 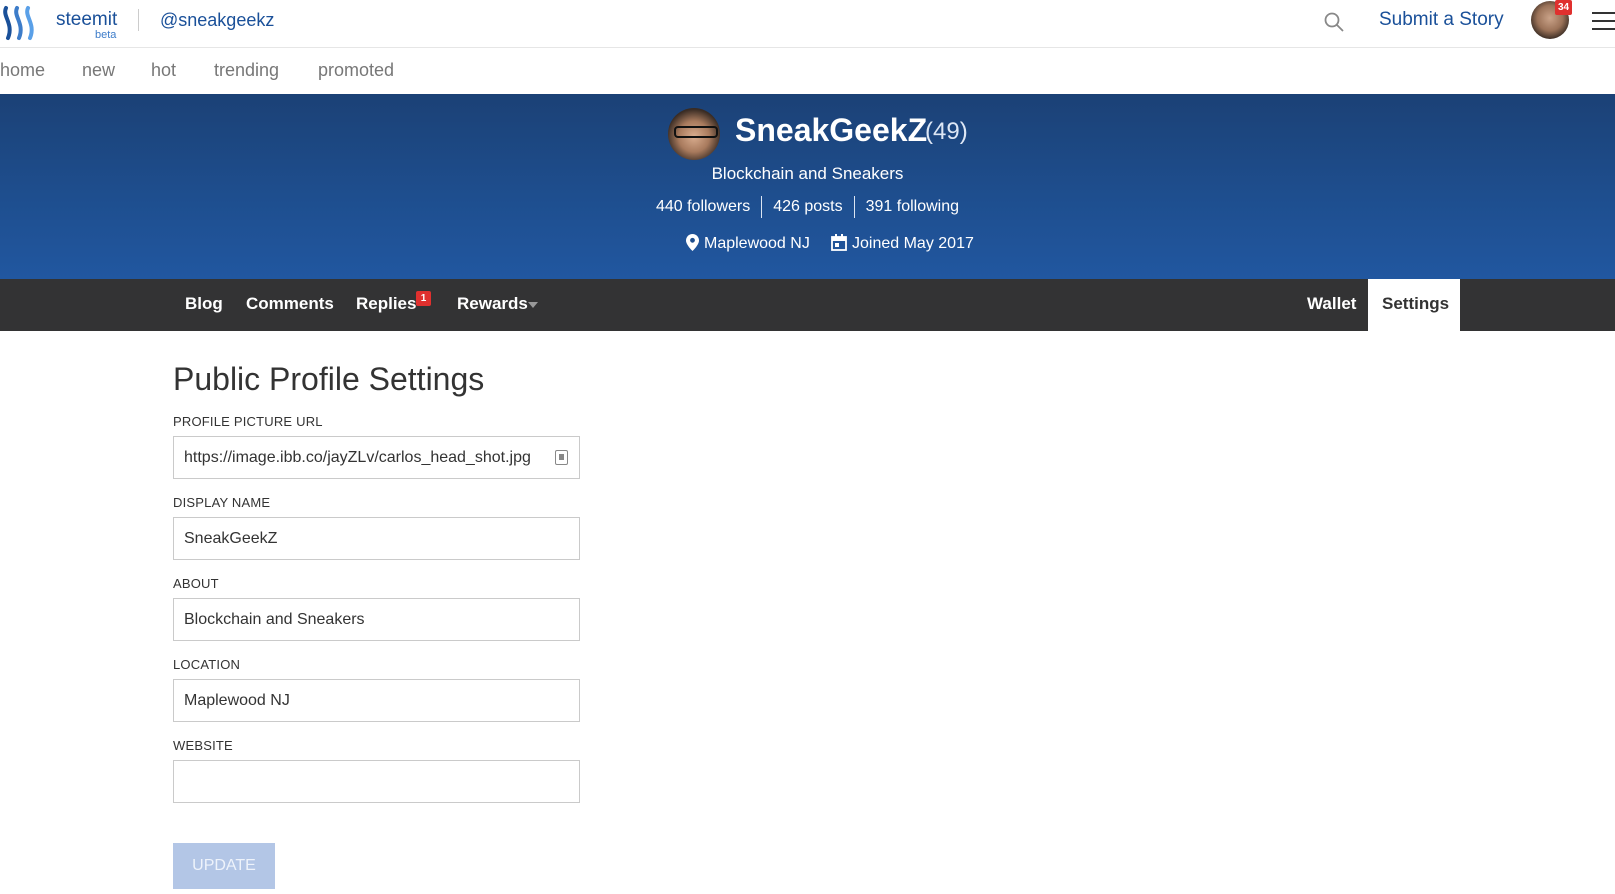 What do you see at coordinates (1563, 7) in the screenshot?
I see `notification-badge: 34` at bounding box center [1563, 7].